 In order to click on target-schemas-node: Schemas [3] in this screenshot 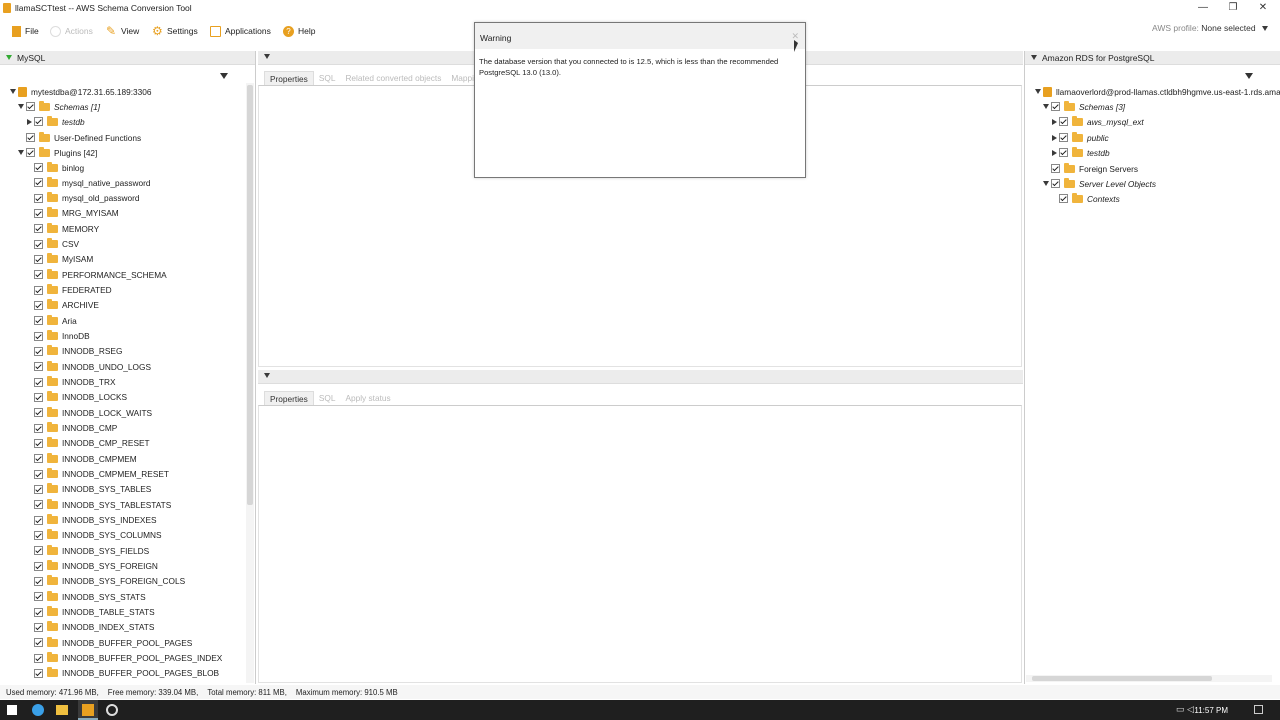, I will do `click(1083, 106)`.